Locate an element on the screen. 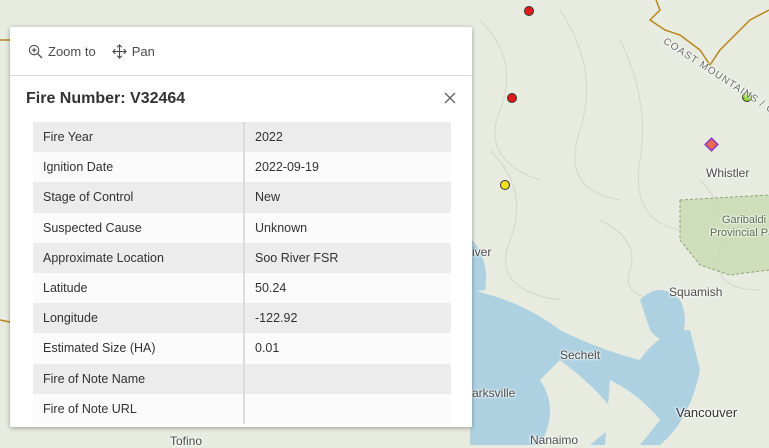  zoom-to-button: Zoom to is located at coordinates (62, 51).